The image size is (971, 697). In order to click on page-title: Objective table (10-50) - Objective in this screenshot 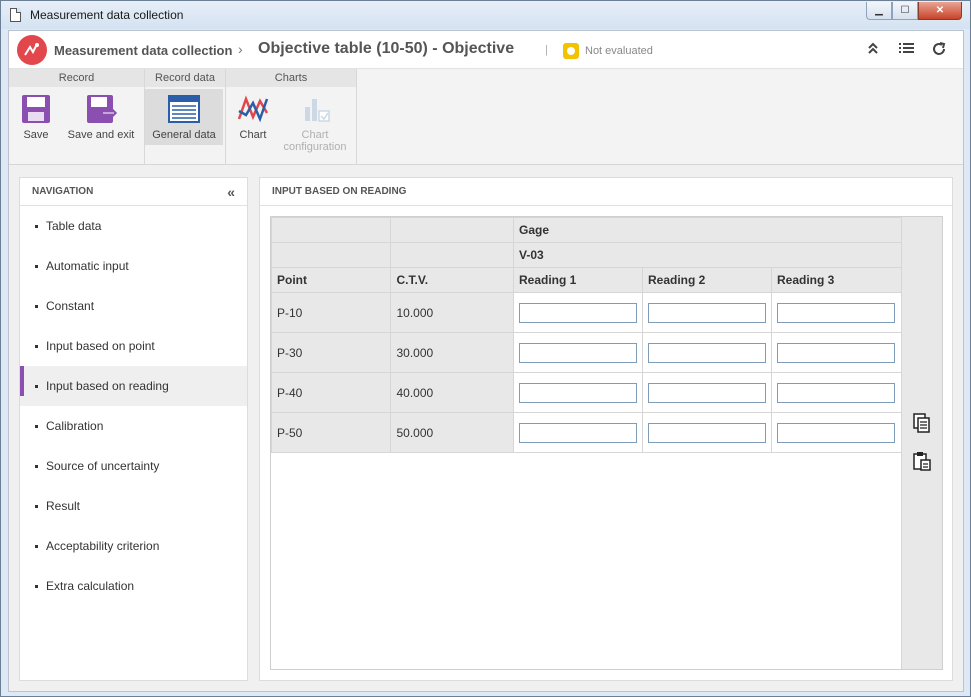, I will do `click(386, 48)`.